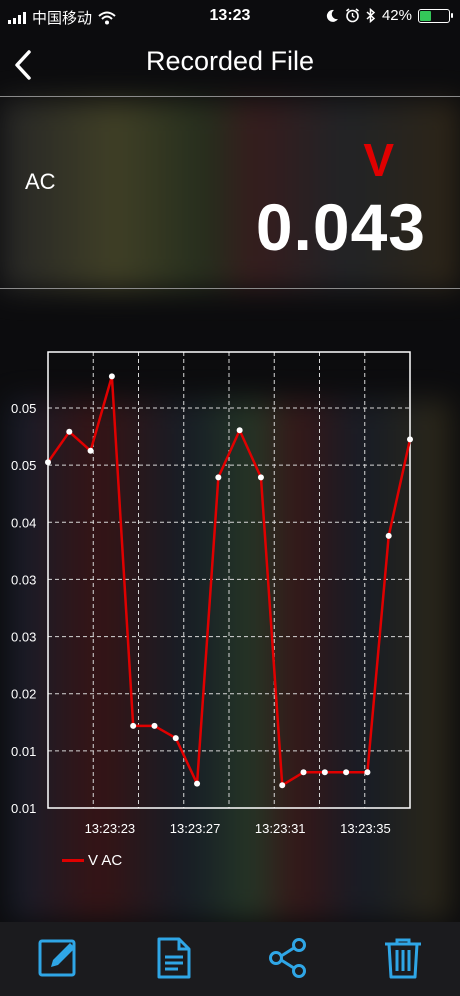 The image size is (460, 996). I want to click on x-tick-label: 13:23:27, so click(195, 828).